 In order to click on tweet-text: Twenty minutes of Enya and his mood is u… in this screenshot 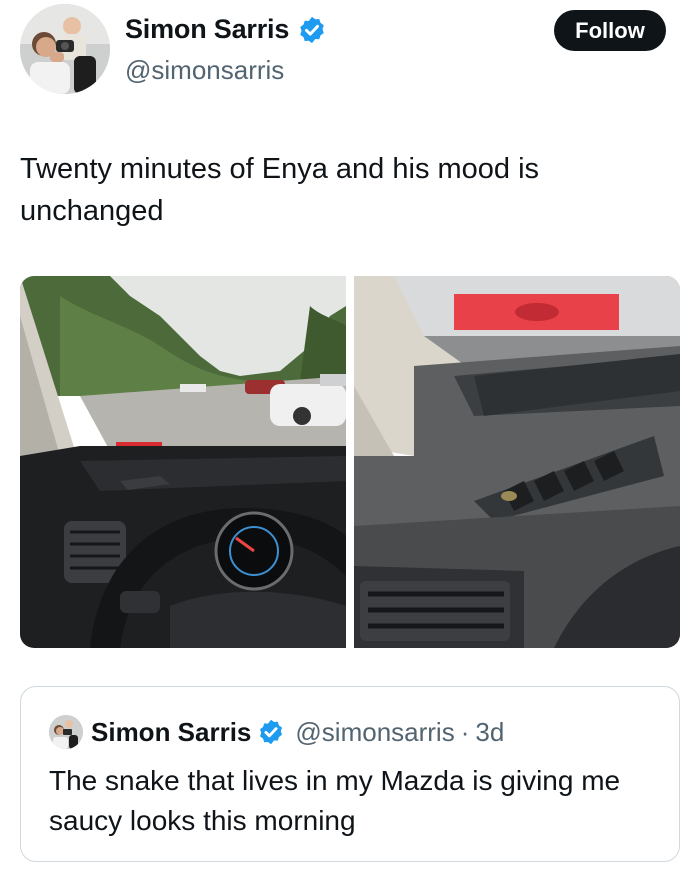, I will do `click(280, 190)`.